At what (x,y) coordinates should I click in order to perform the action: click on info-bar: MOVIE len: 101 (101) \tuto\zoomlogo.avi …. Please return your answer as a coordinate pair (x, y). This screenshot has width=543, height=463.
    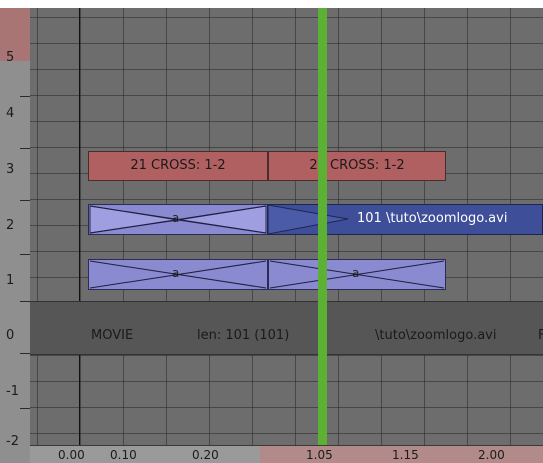
    Looking at the image, I should click on (286, 328).